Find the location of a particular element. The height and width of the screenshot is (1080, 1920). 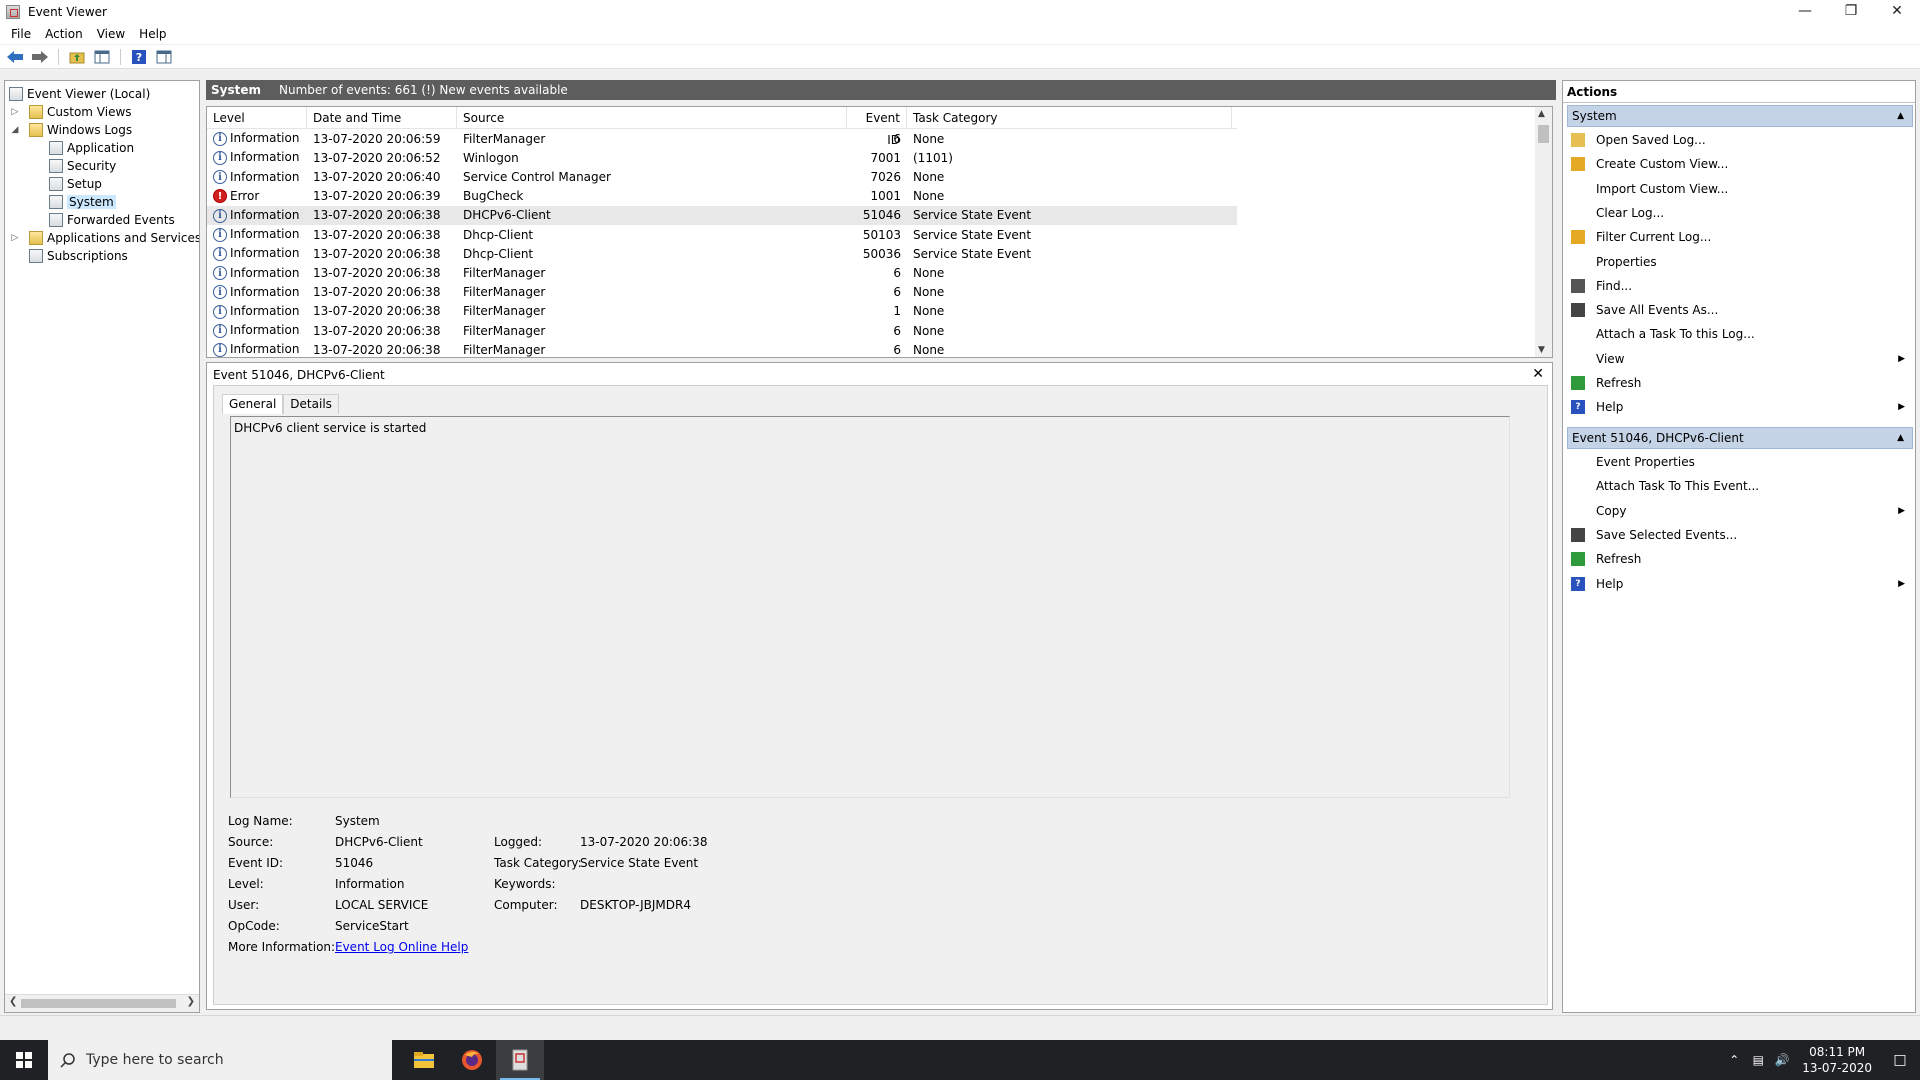

action-properties: Properties is located at coordinates (1738, 262).